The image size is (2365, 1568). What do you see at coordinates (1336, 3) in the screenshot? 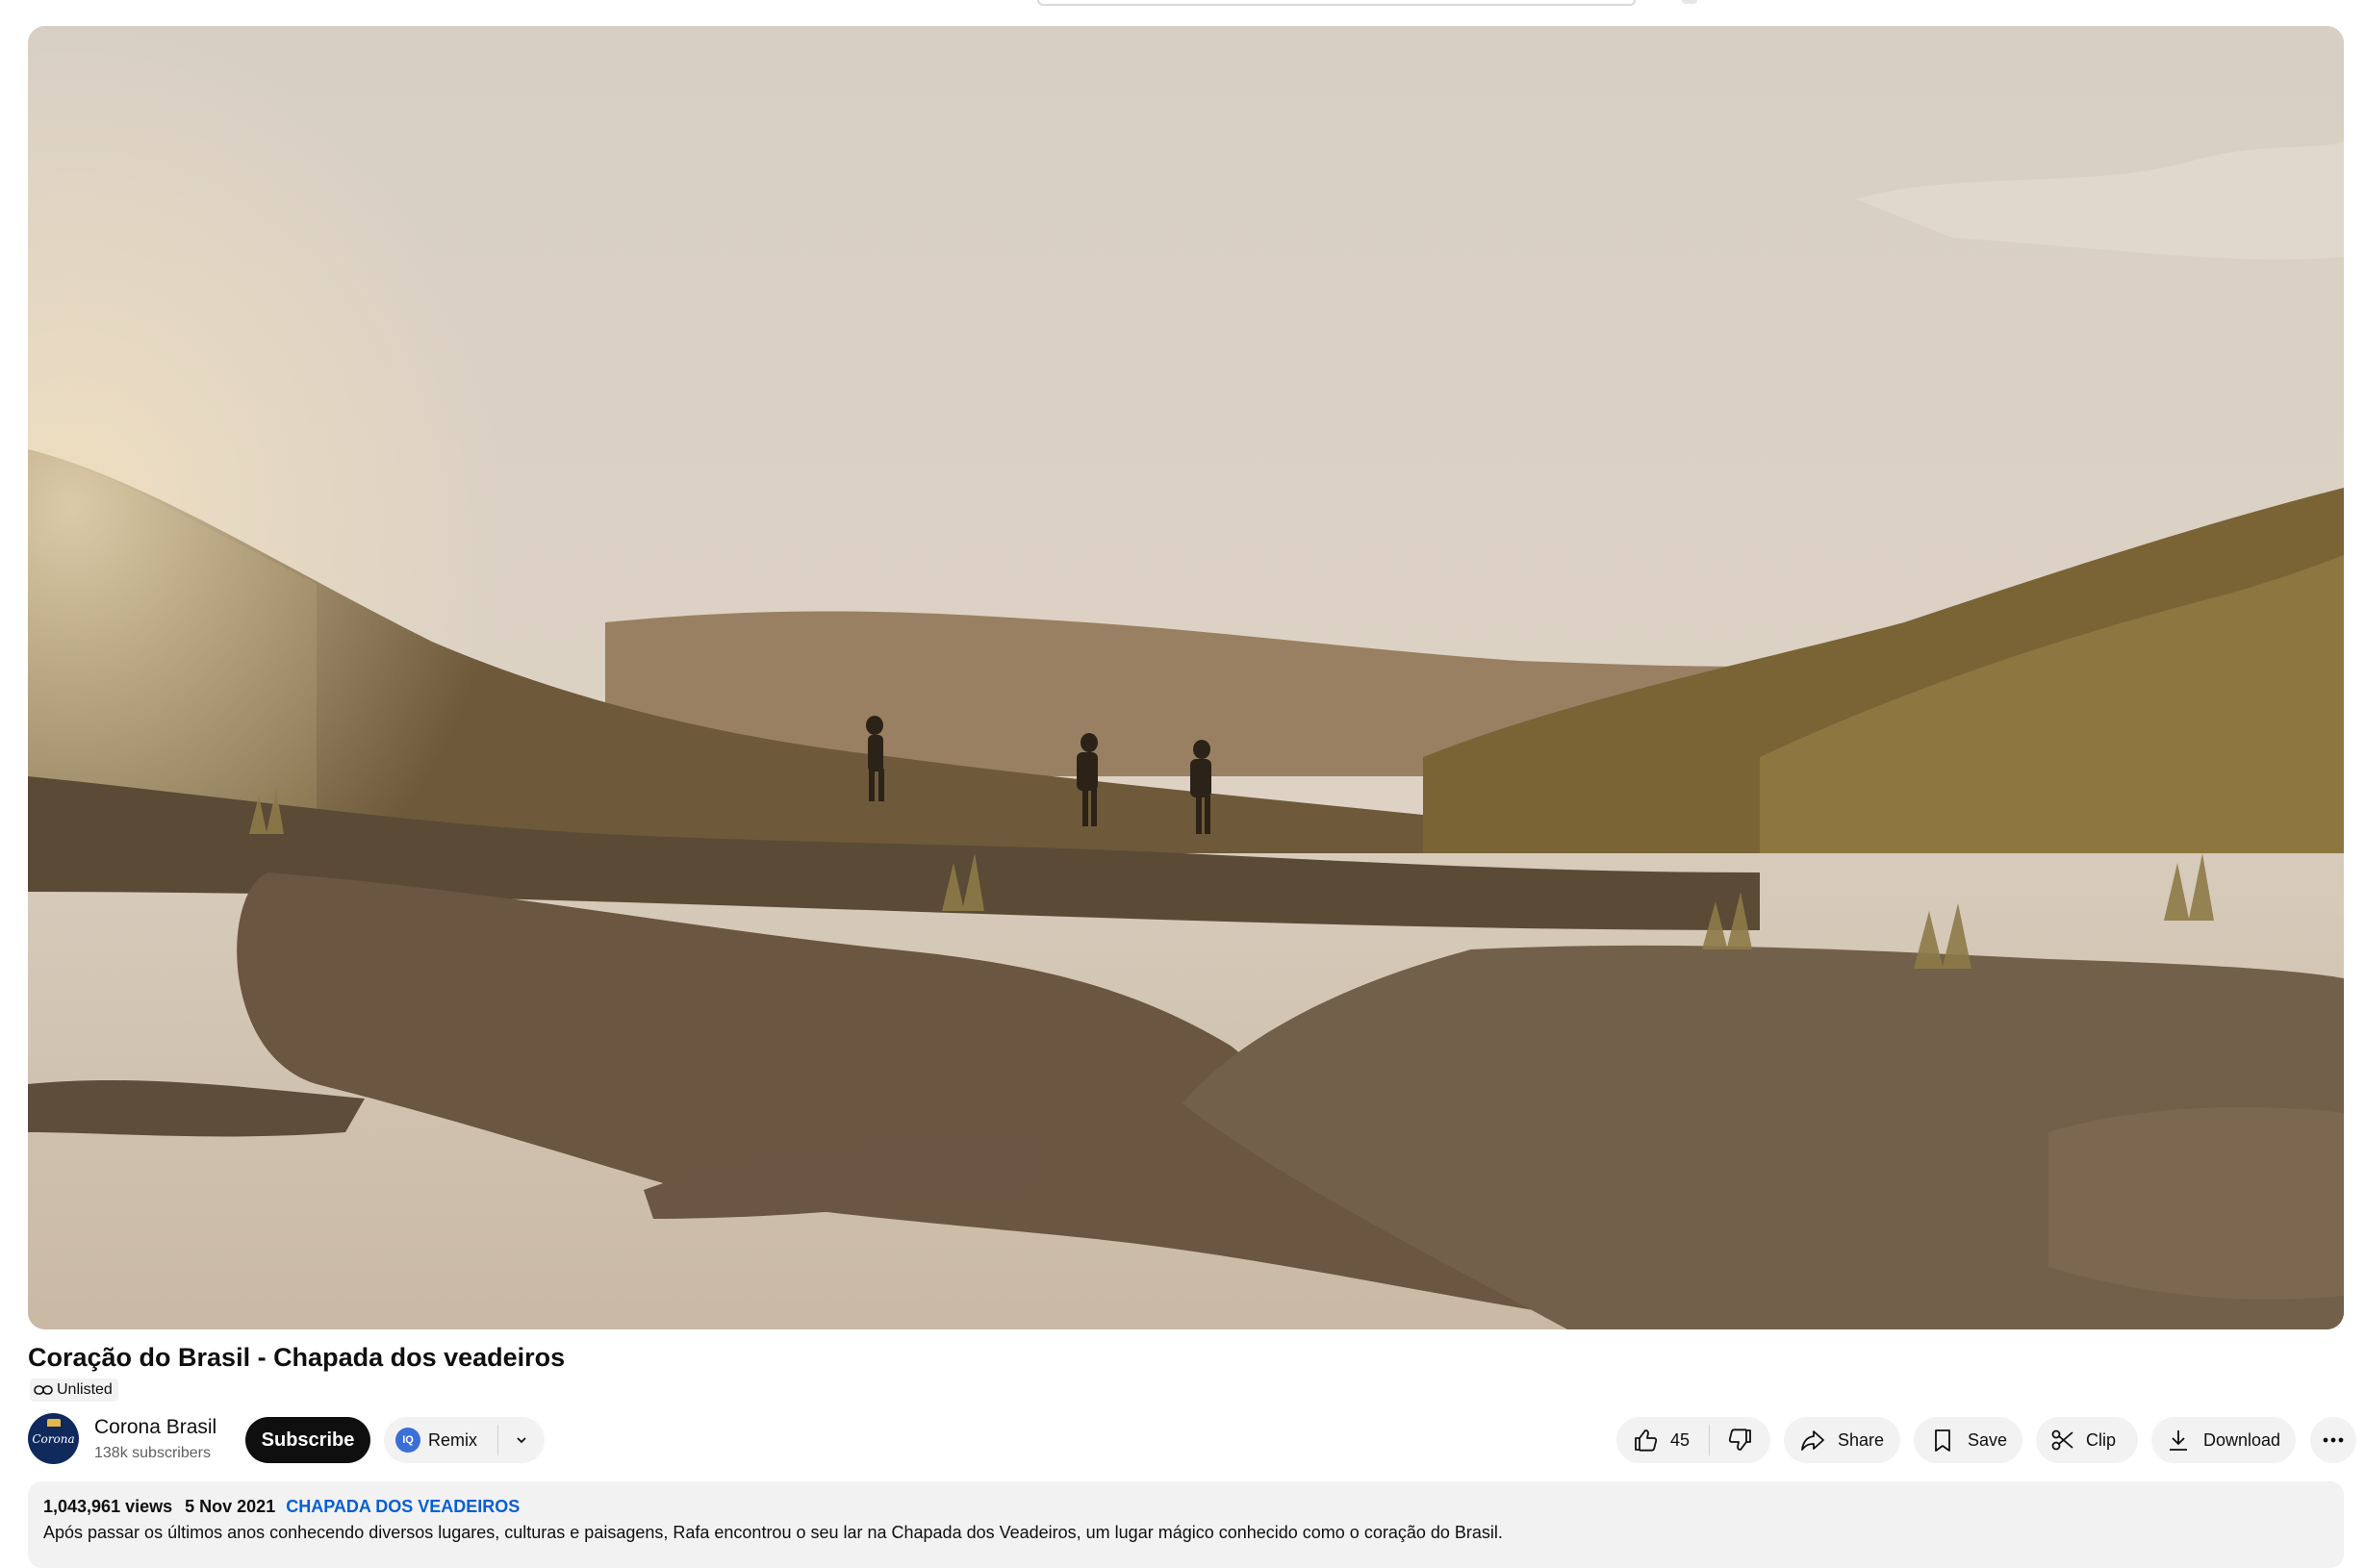
I see `search-bar-edge` at bounding box center [1336, 3].